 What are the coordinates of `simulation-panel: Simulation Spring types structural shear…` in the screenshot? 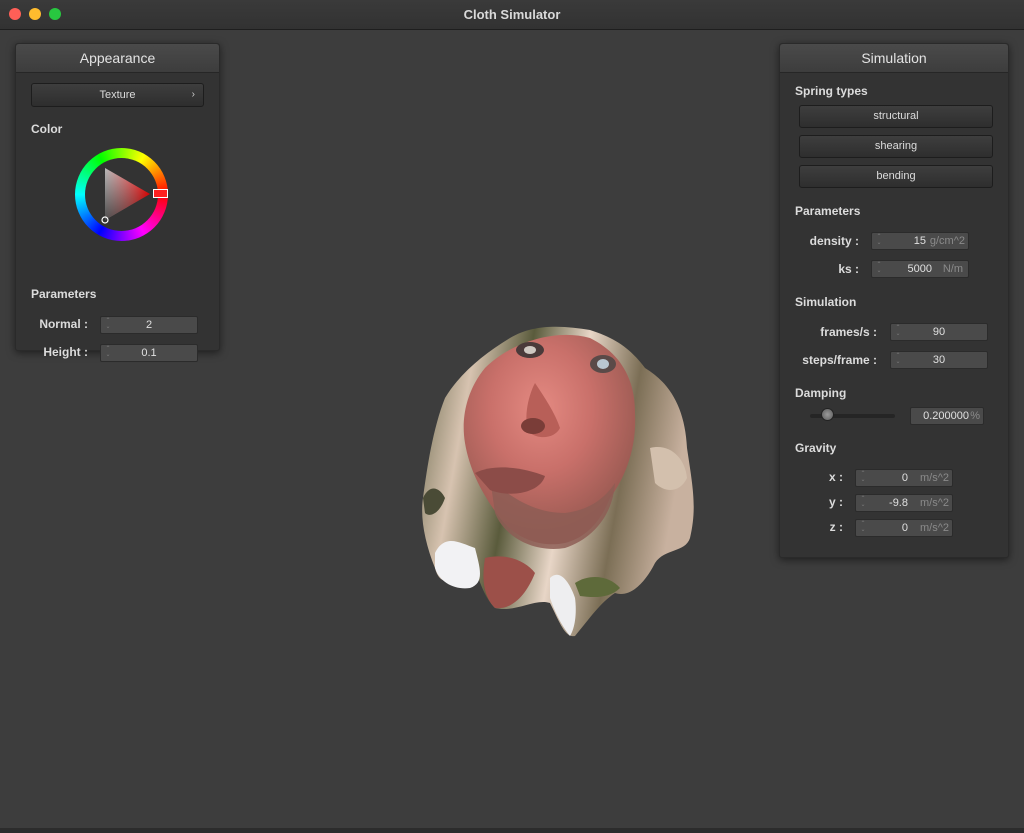 It's located at (894, 300).